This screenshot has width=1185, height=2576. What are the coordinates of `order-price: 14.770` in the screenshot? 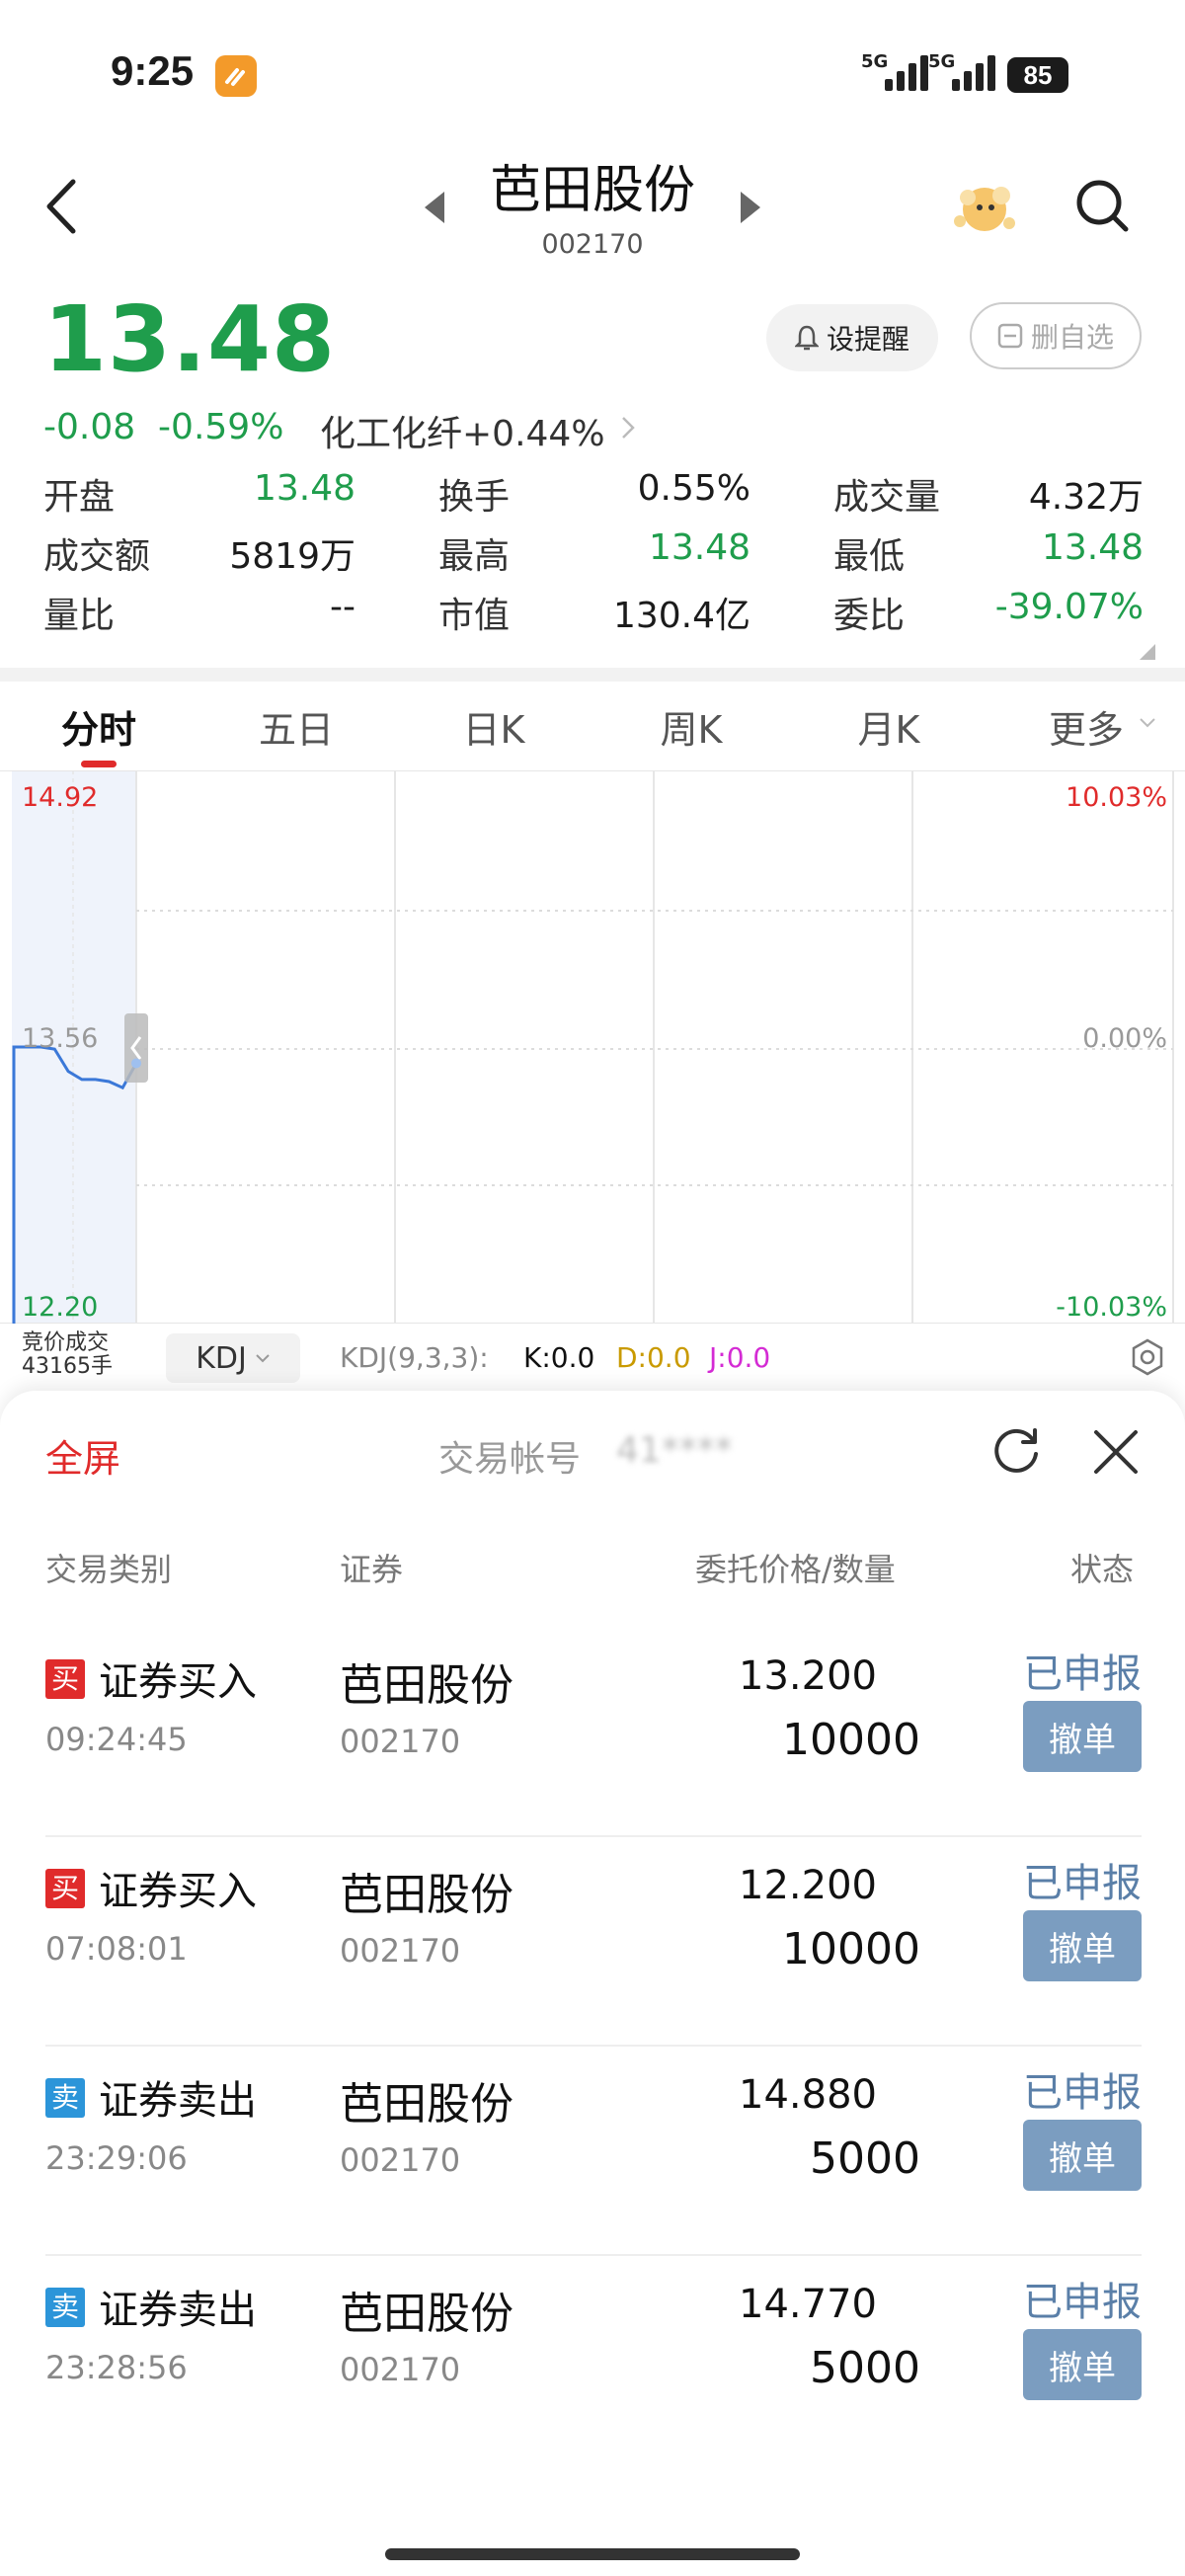 It's located at (808, 2304).